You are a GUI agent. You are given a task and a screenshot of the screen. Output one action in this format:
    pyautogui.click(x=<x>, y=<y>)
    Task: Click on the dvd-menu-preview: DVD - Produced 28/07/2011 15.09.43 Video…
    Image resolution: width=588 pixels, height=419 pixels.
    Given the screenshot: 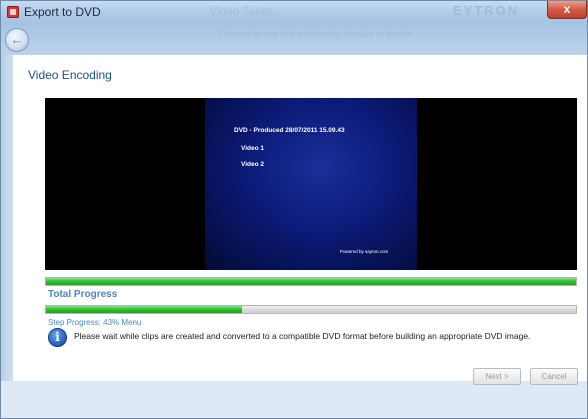 What is the action you would take?
    pyautogui.click(x=311, y=184)
    